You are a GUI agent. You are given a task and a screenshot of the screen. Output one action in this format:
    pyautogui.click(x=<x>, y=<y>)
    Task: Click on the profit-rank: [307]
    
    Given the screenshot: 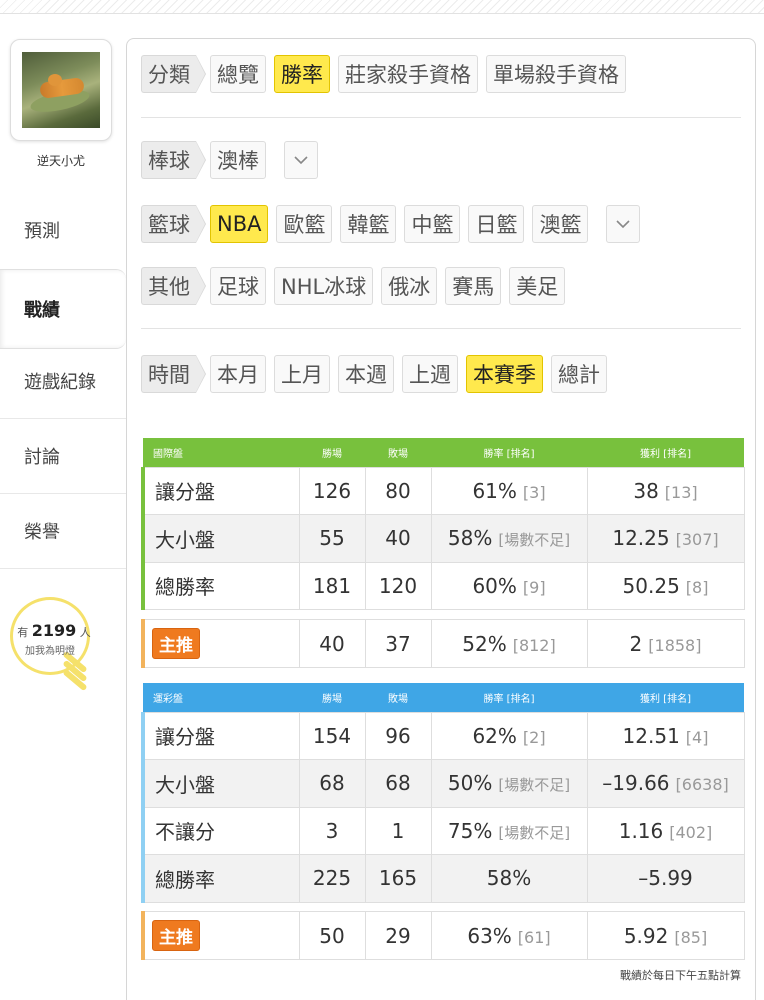 What is the action you would take?
    pyautogui.click(x=697, y=540)
    